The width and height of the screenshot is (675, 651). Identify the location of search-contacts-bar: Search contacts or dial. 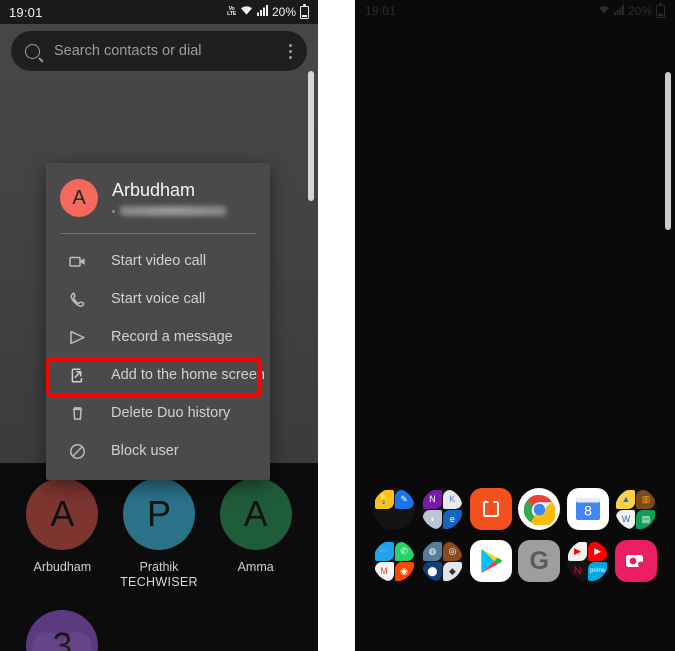
(159, 51).